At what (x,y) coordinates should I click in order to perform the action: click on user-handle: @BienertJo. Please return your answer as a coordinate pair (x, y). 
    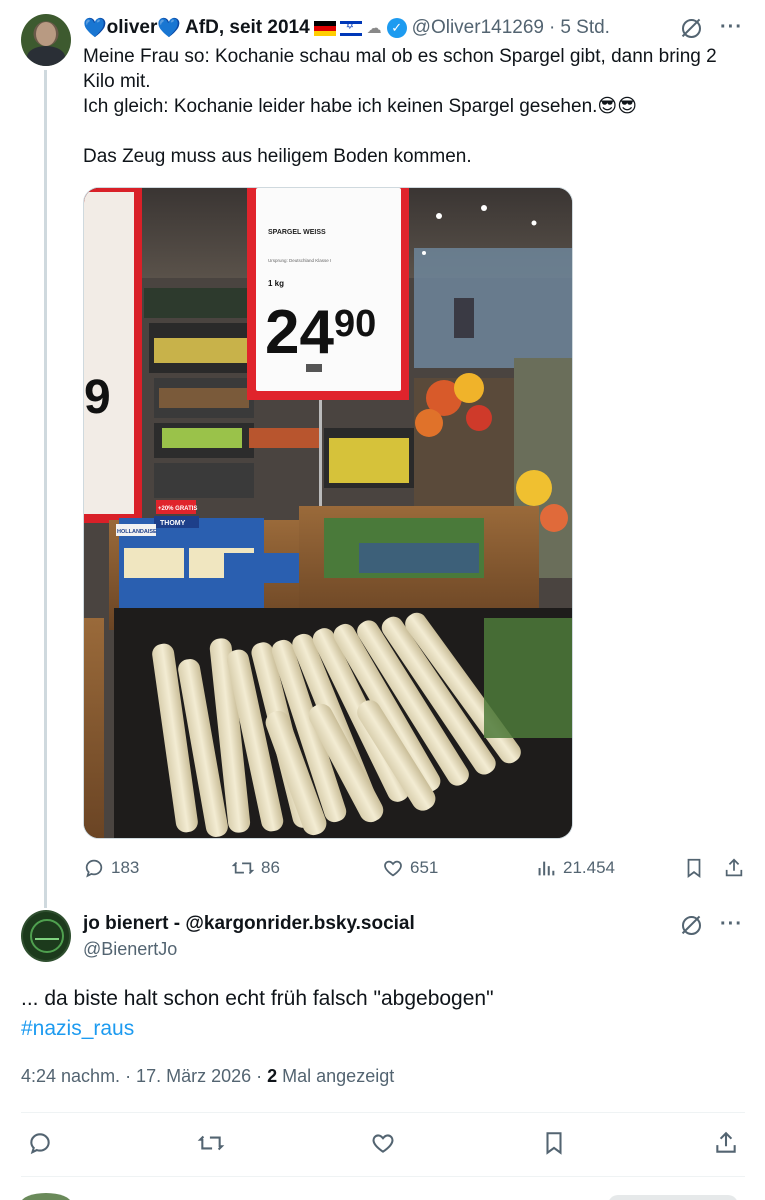
    Looking at the image, I should click on (130, 949).